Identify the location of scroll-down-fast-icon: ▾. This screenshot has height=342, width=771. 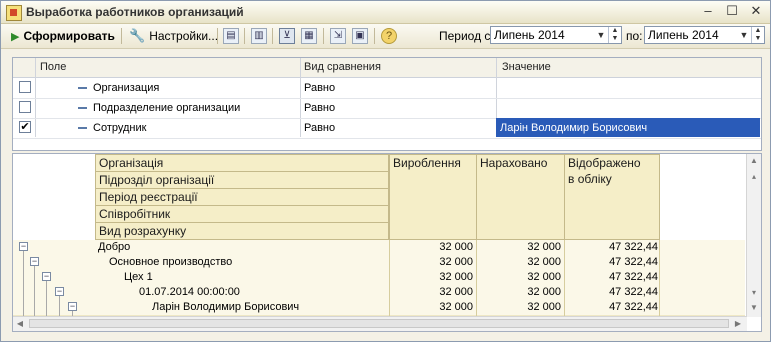
(754, 293).